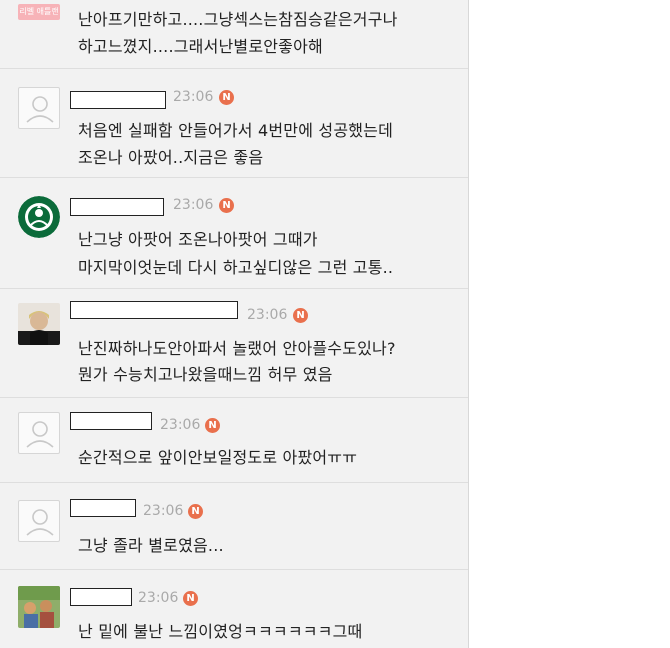  Describe the element at coordinates (234, 609) in the screenshot. I see `comment-item: 23:06 N 난 밑에 불난 느낌이였엉ㅋㅋㅋㅋㅋㅋ그때` at that location.